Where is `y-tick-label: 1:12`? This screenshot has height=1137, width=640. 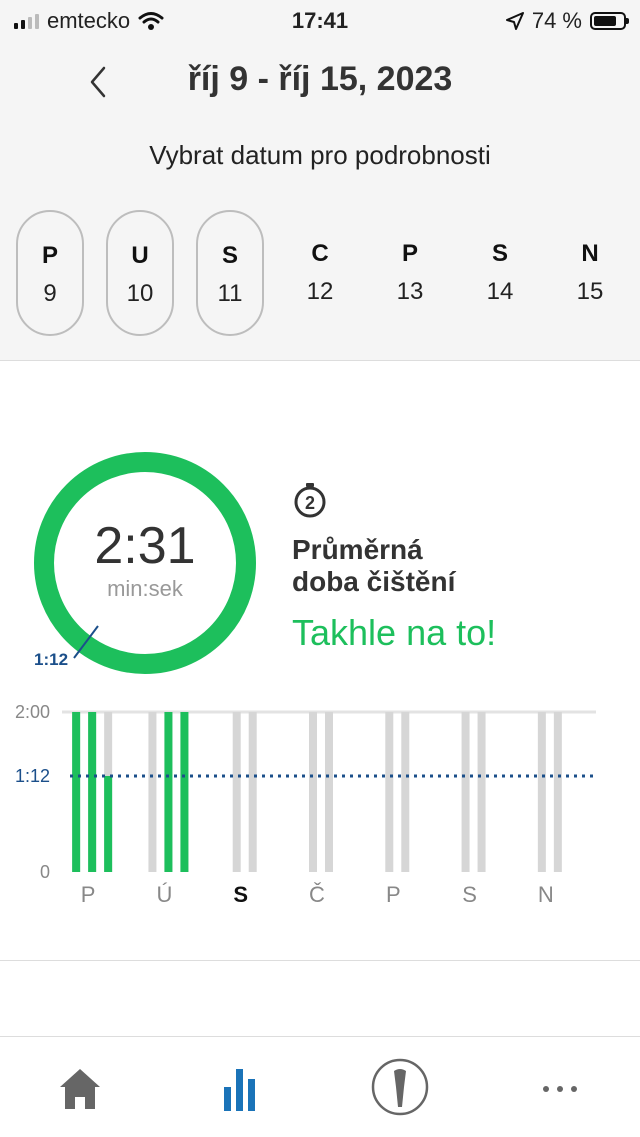
y-tick-label: 1:12 is located at coordinates (32, 776).